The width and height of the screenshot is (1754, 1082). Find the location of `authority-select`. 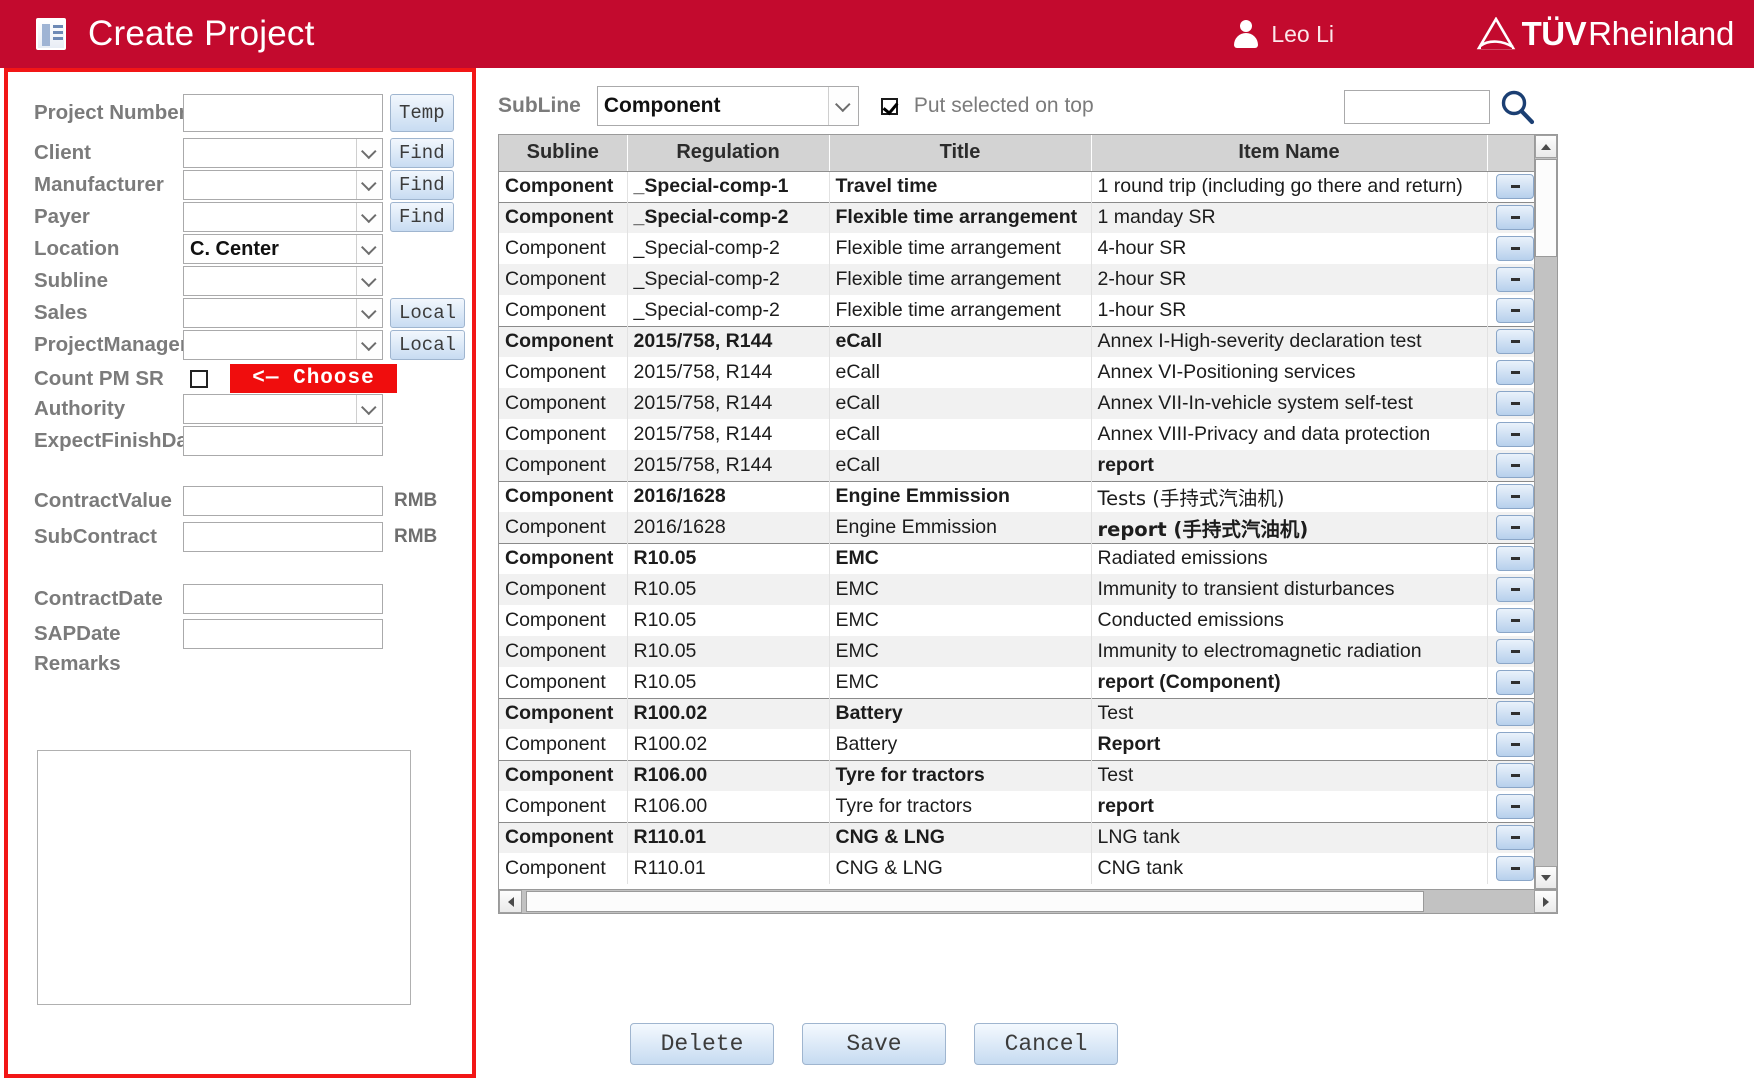

authority-select is located at coordinates (283, 409).